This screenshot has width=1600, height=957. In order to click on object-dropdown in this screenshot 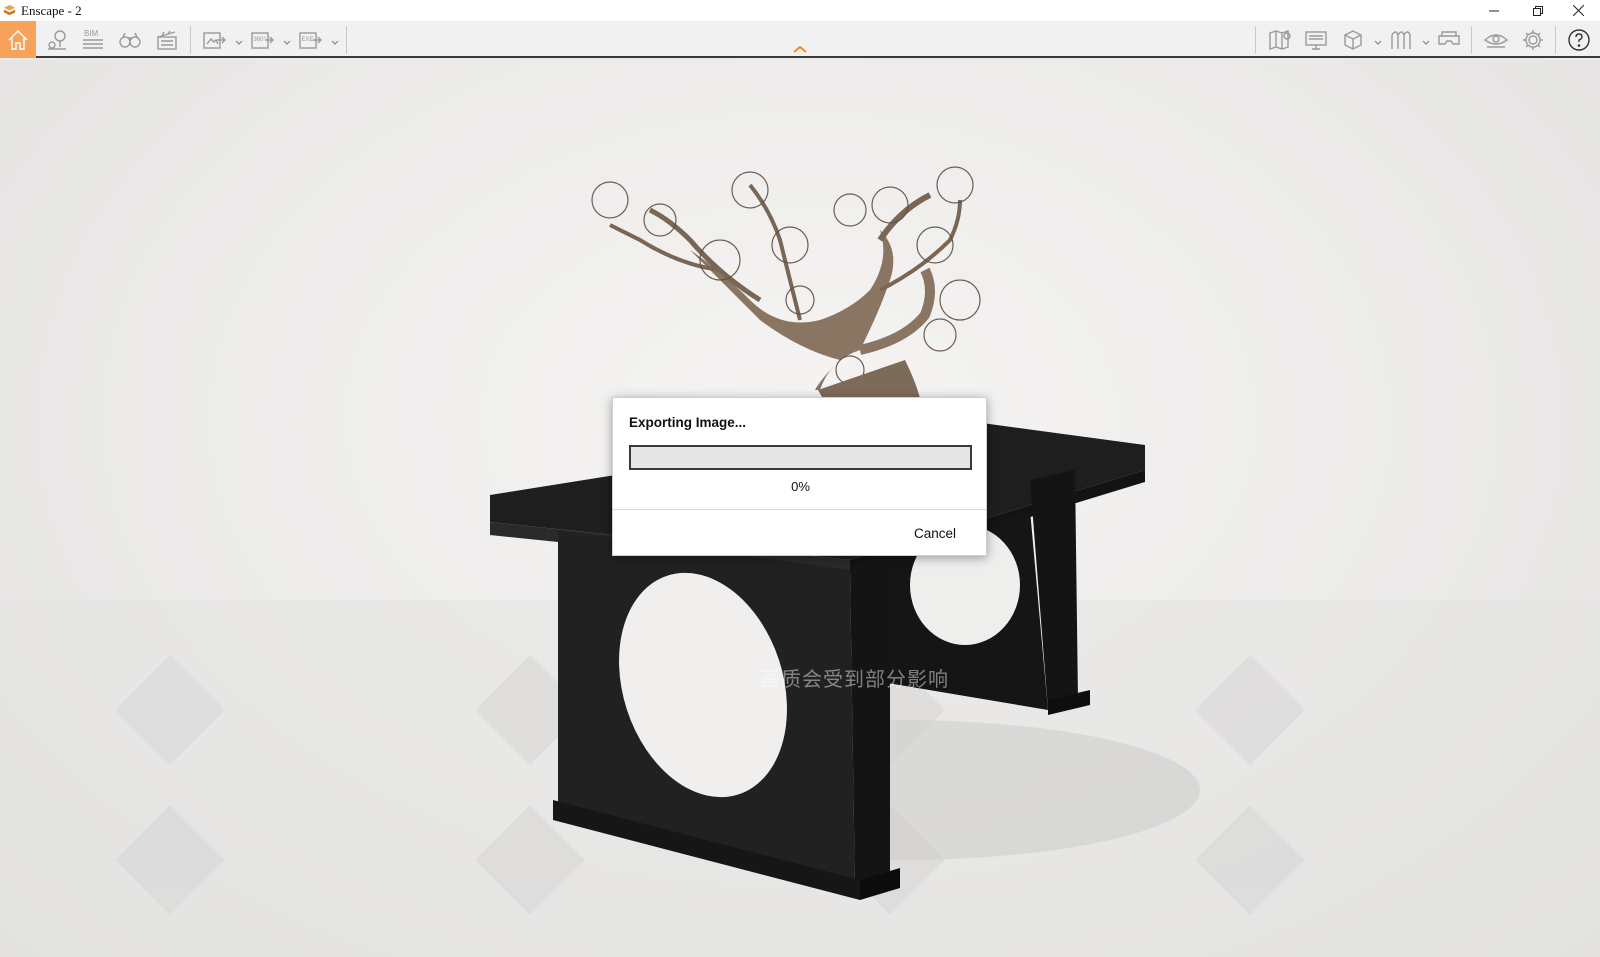, I will do `click(1378, 40)`.